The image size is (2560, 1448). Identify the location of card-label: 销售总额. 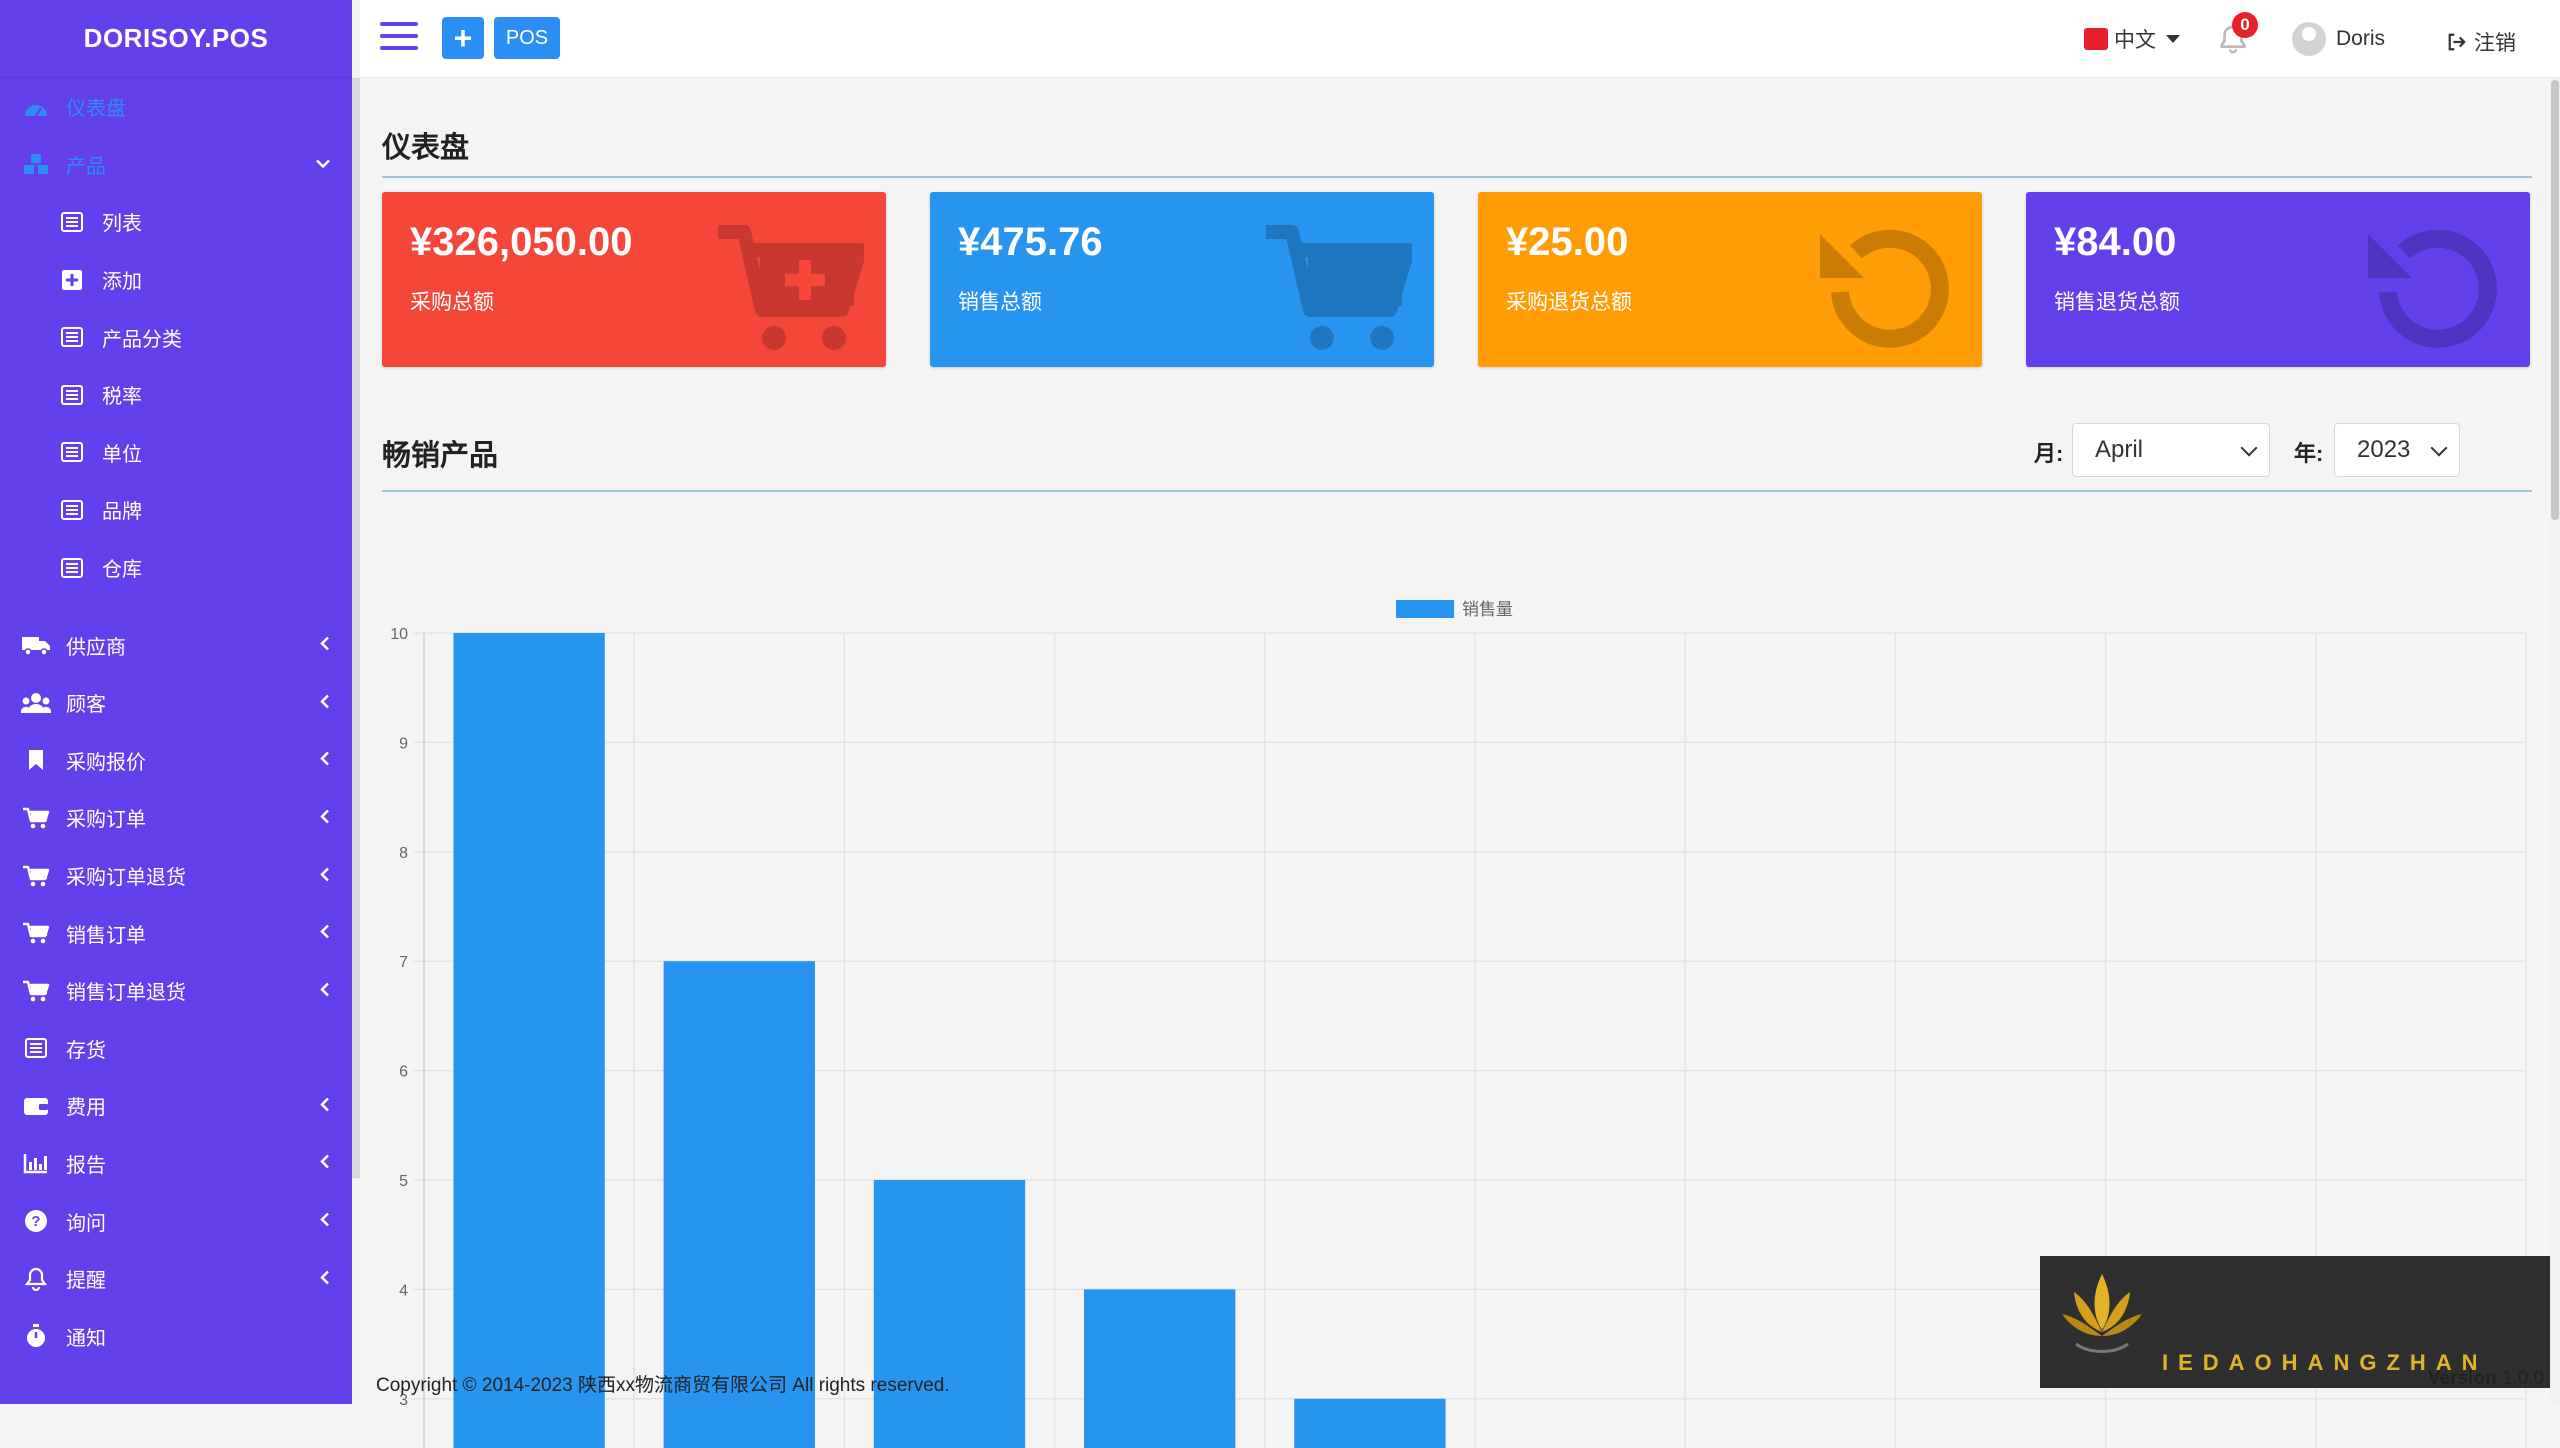
(1000, 302).